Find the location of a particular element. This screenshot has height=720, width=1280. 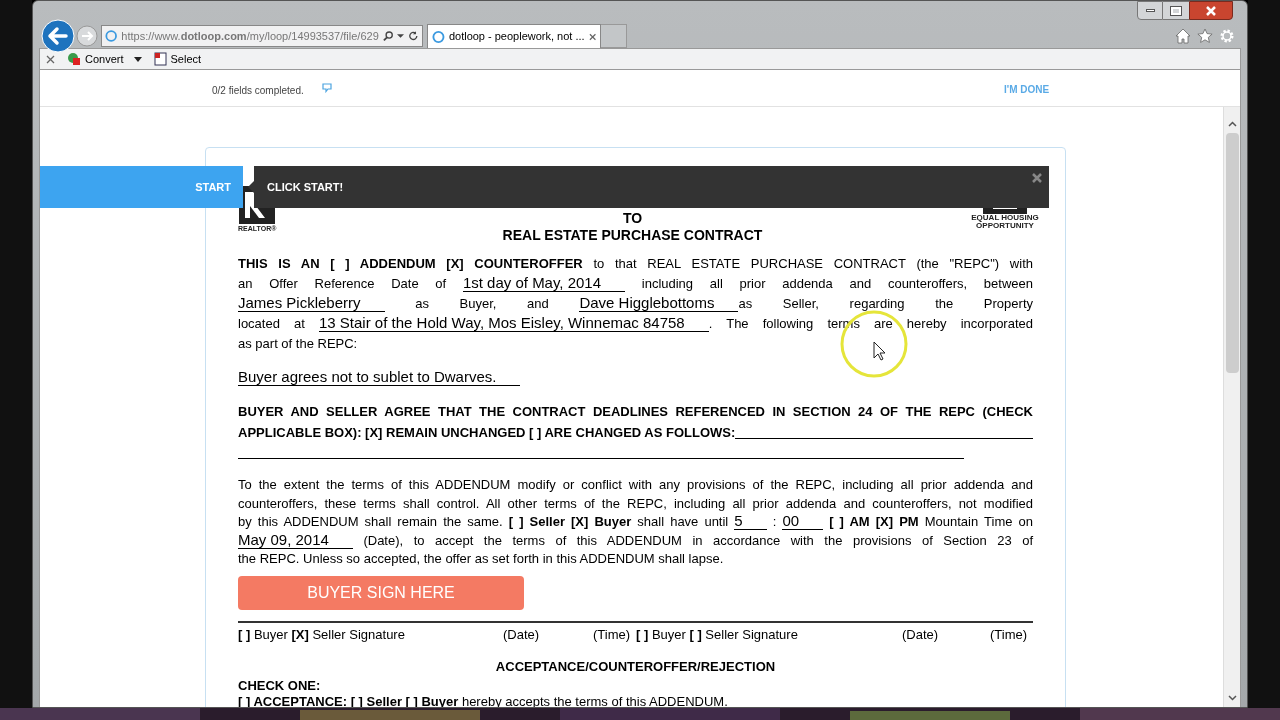

star-icon is located at coordinates (1205, 36).